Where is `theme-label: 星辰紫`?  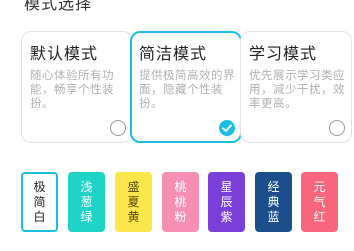
theme-label: 星辰紫 is located at coordinates (226, 201).